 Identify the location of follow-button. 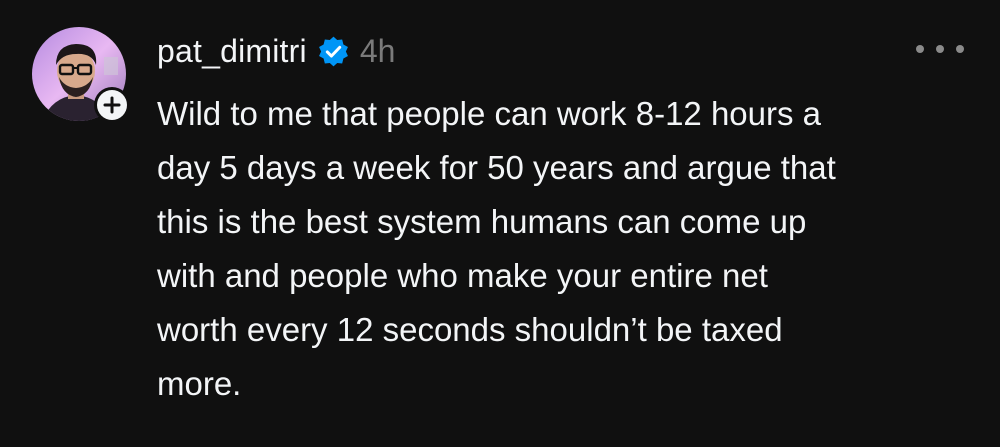
(112, 105).